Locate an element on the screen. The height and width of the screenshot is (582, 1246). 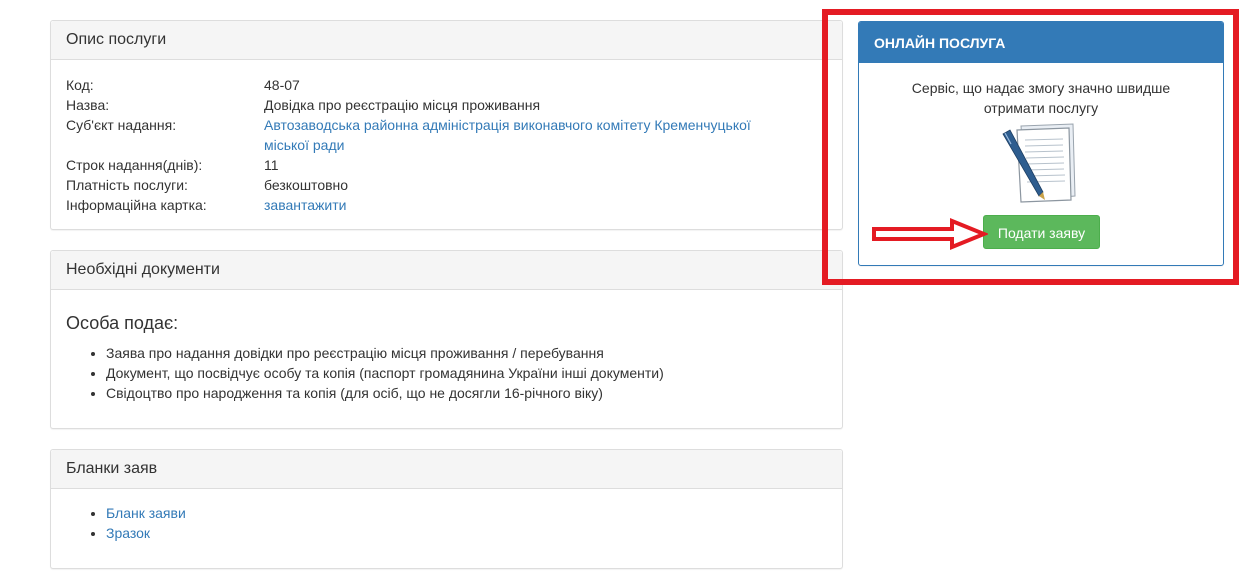
online-panel-heading: ОНЛАЙН ПОСЛУГА is located at coordinates (1041, 42).